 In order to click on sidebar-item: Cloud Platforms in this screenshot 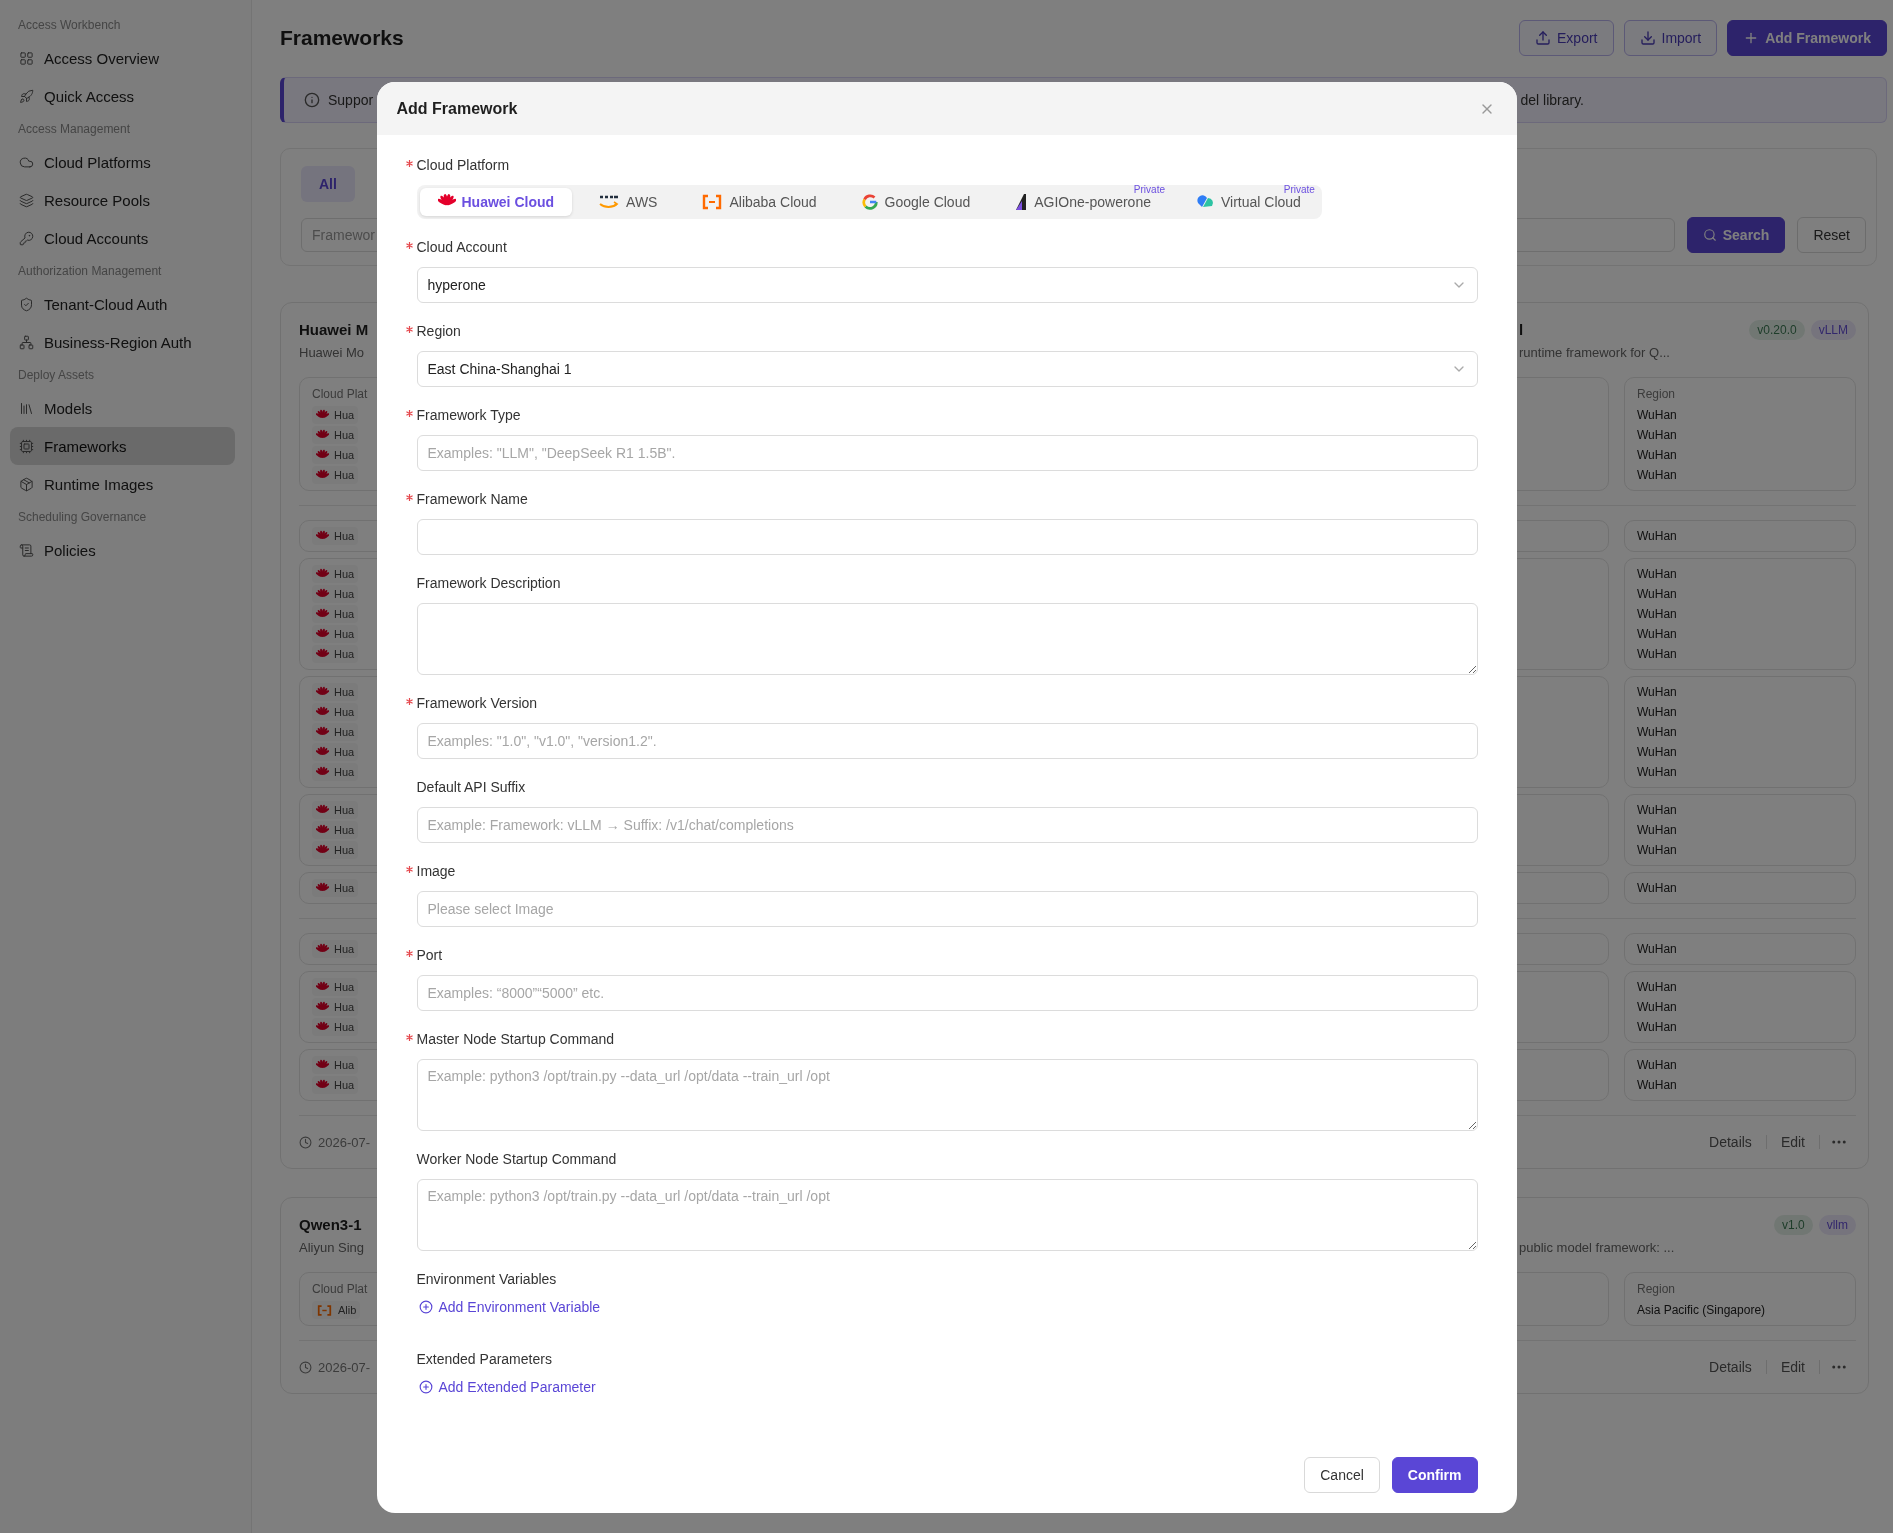, I will do `click(122, 162)`.